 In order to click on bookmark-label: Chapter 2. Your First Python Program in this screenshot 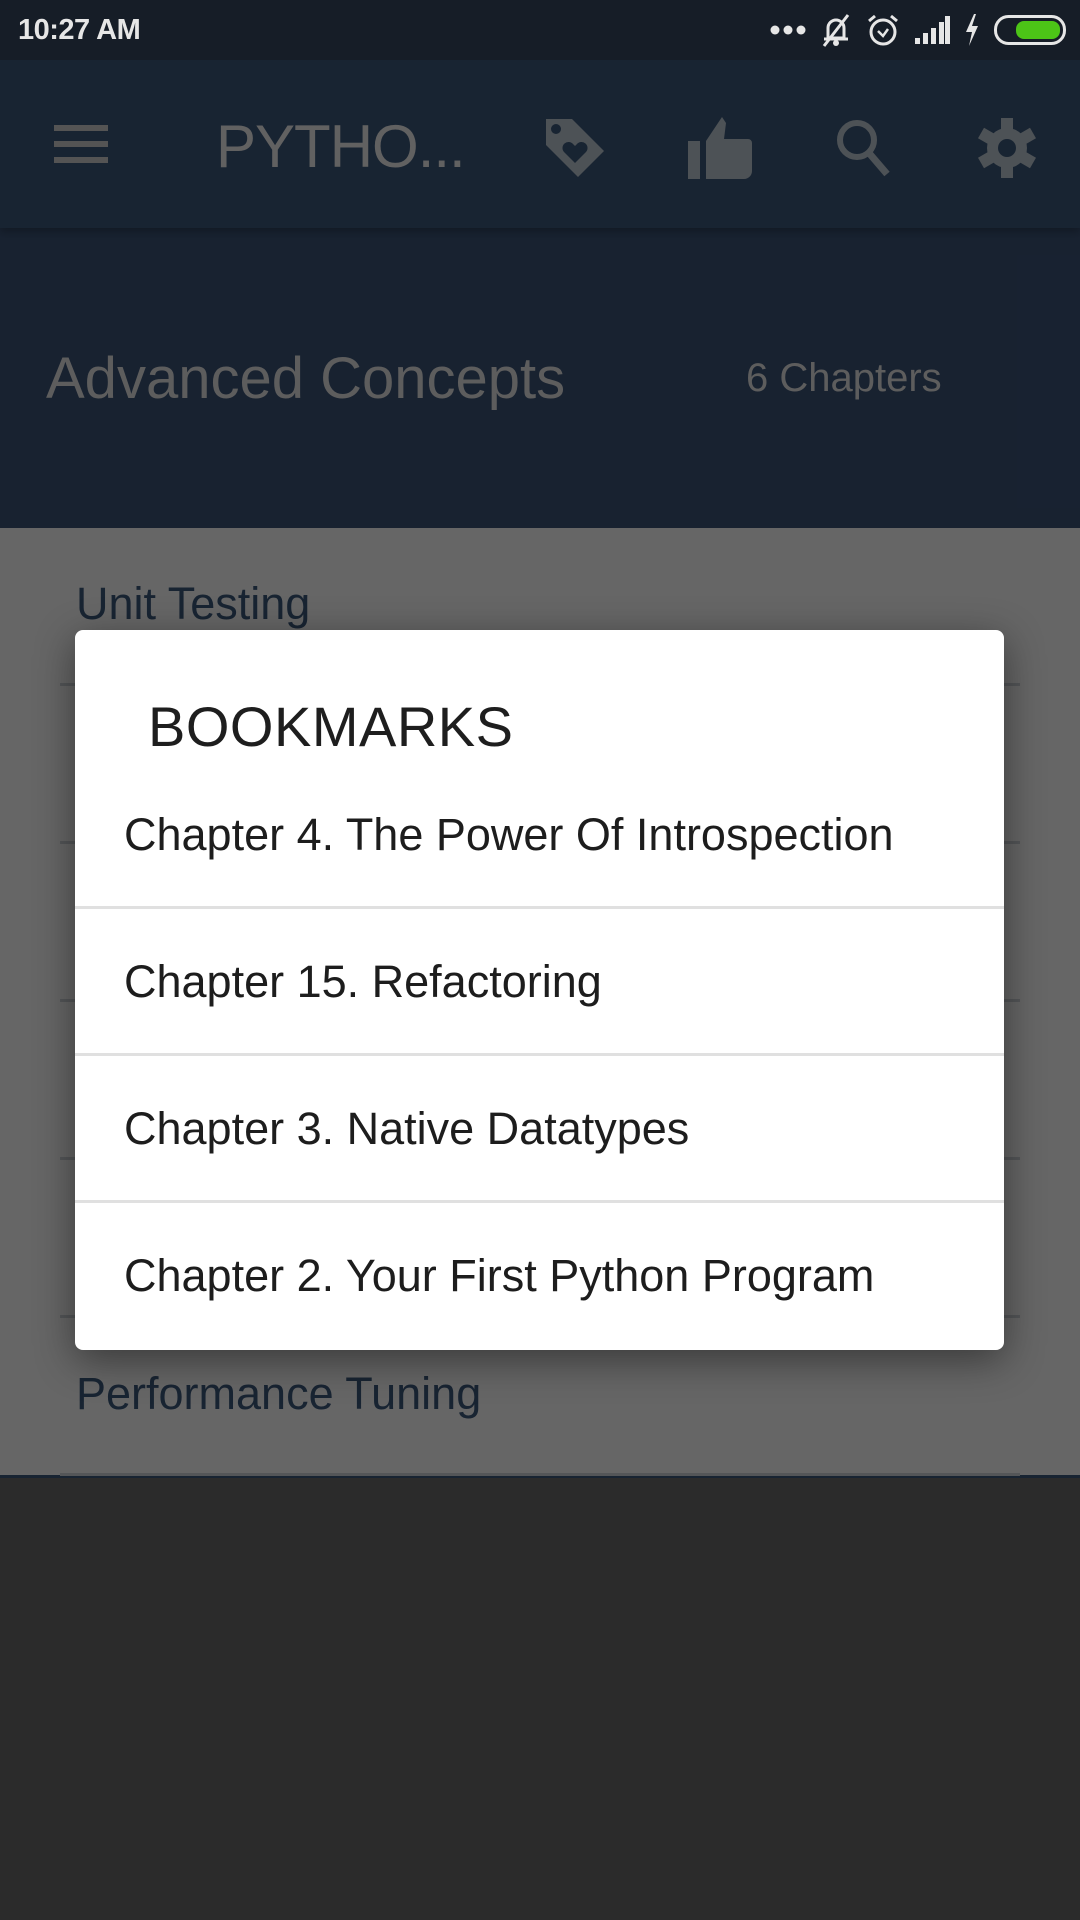, I will do `click(499, 1275)`.